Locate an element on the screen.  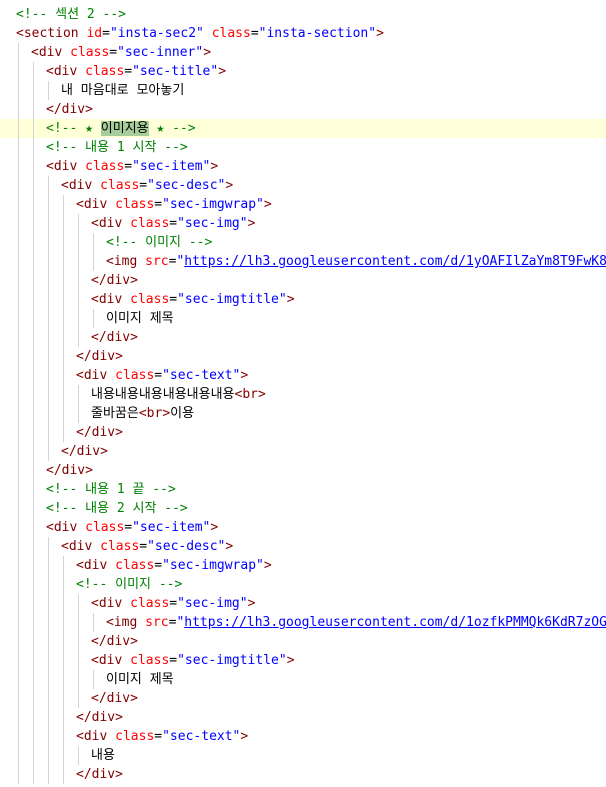
token-text: 내 마음대로 모아놓기 is located at coordinates (123, 90).